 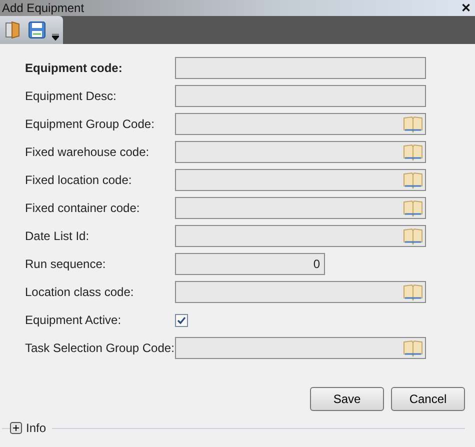 I want to click on field-label: Fixed container code:, so click(x=82, y=208).